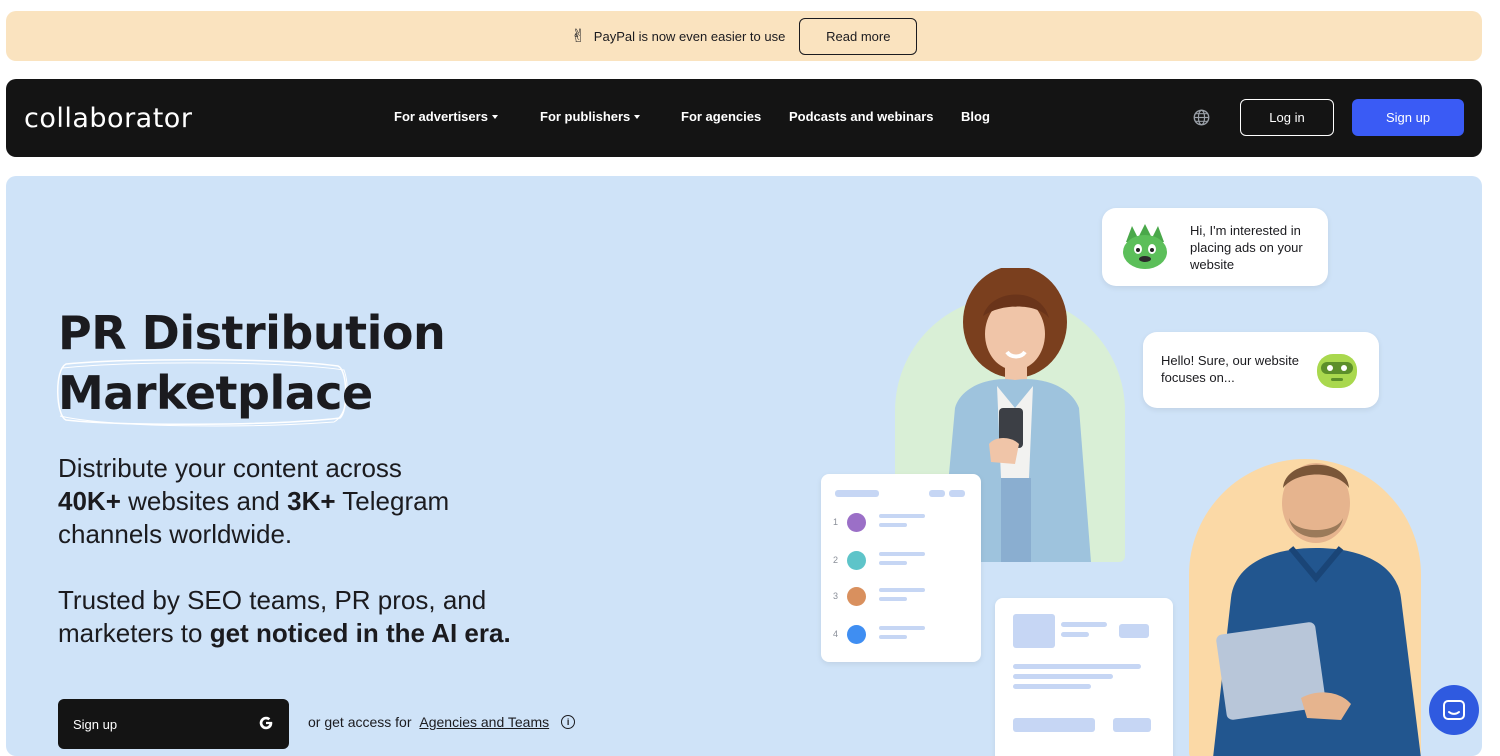  I want to click on agencies-teams-link: Agencies and Teams, so click(484, 722).